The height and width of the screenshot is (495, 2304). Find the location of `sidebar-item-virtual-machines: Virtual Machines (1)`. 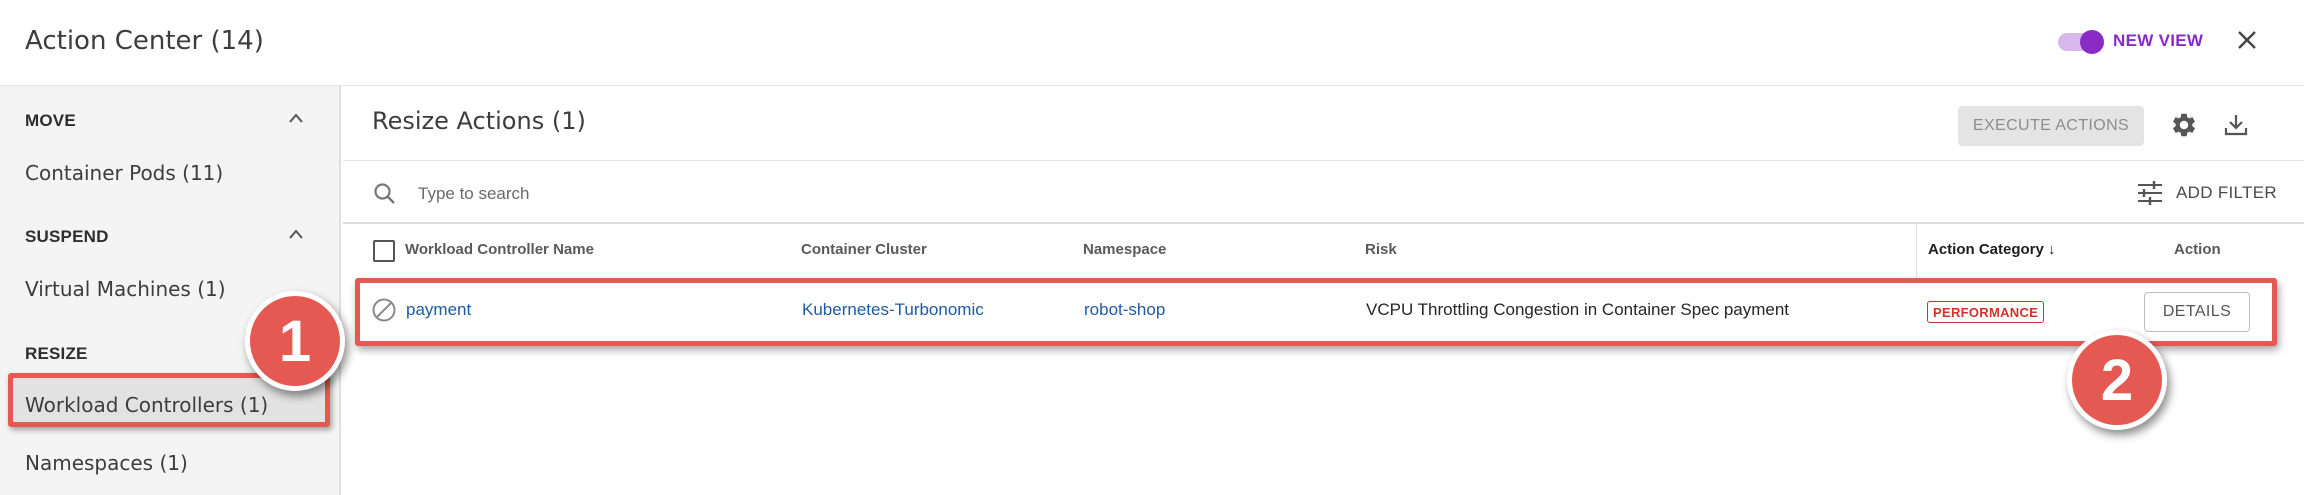

sidebar-item-virtual-machines: Virtual Machines (1) is located at coordinates (125, 289).